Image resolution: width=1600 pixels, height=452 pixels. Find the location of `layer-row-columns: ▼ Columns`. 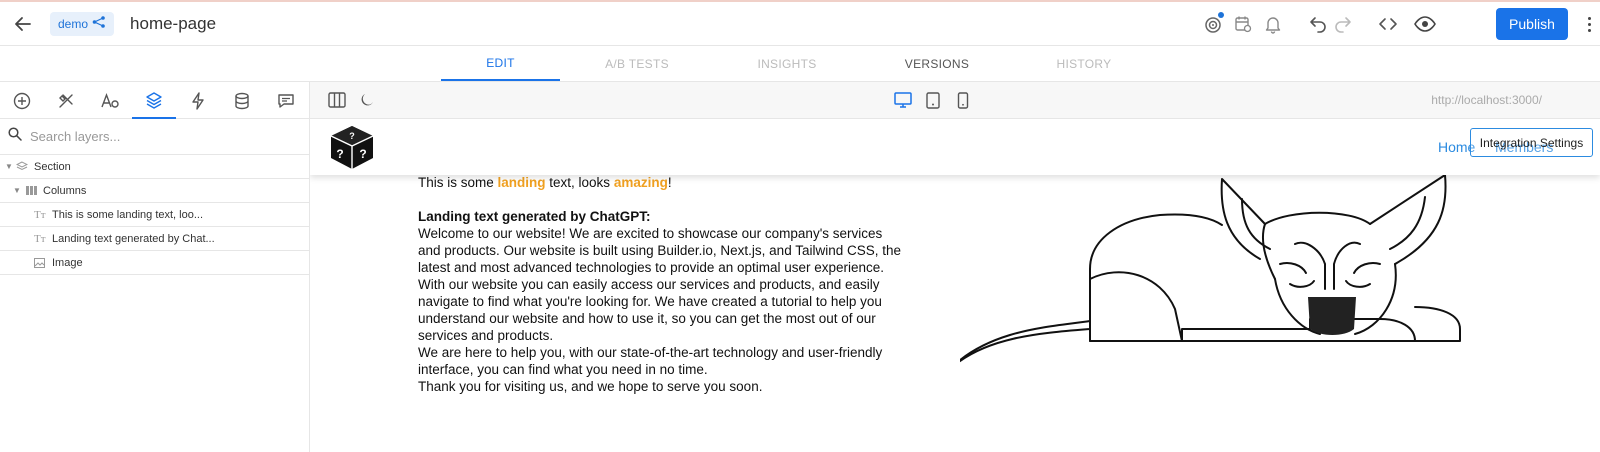

layer-row-columns: ▼ Columns is located at coordinates (154, 191).